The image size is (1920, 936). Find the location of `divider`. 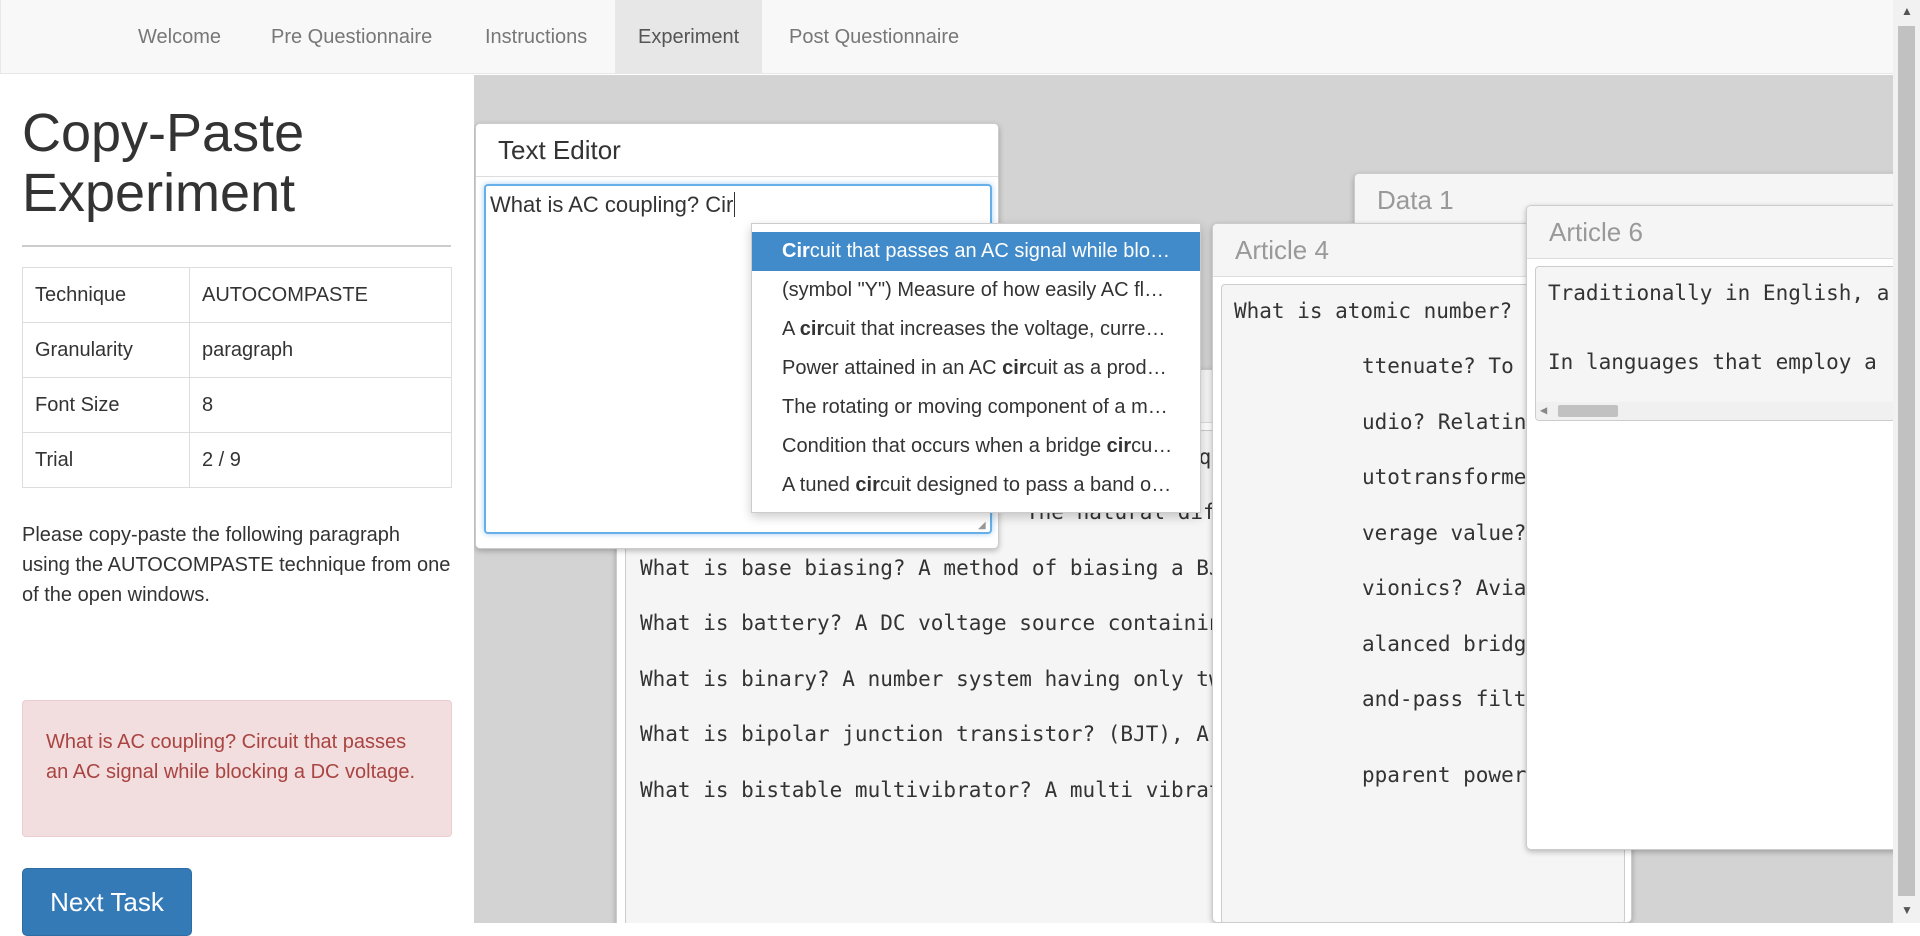

divider is located at coordinates (236, 246).